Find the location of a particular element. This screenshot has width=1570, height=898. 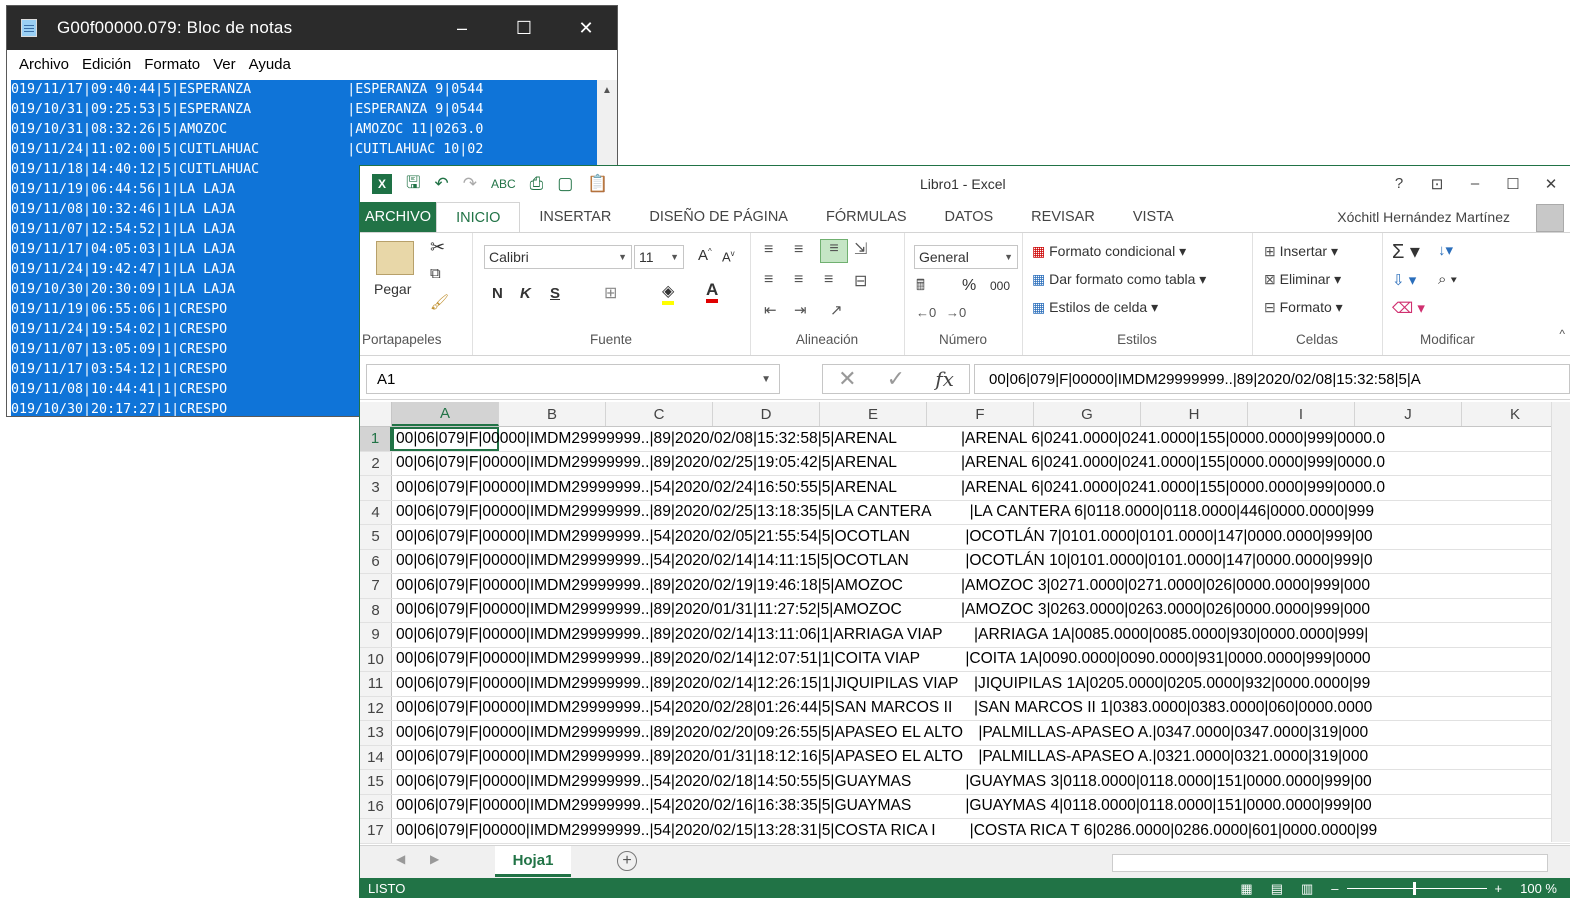

tab-inicio: INICIO is located at coordinates (478, 217).